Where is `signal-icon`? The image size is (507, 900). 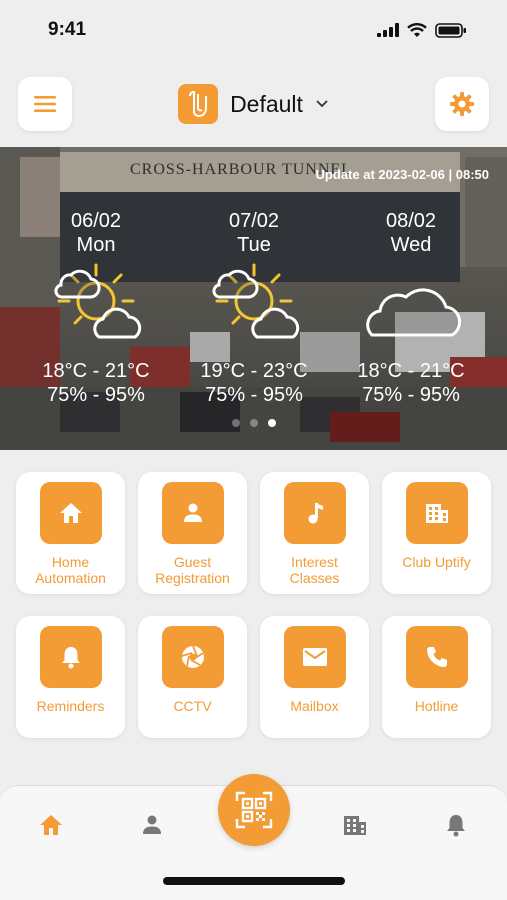
signal-icon is located at coordinates (388, 30).